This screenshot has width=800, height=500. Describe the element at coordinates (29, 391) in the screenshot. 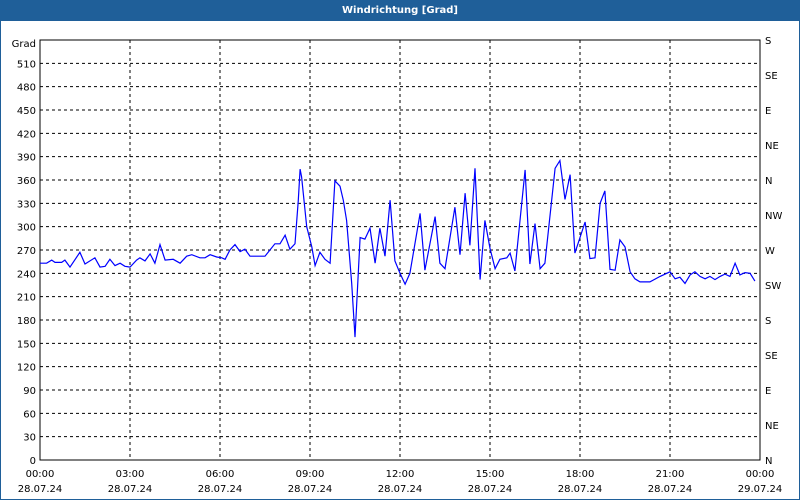

I see `y-tick-label: 90` at that location.